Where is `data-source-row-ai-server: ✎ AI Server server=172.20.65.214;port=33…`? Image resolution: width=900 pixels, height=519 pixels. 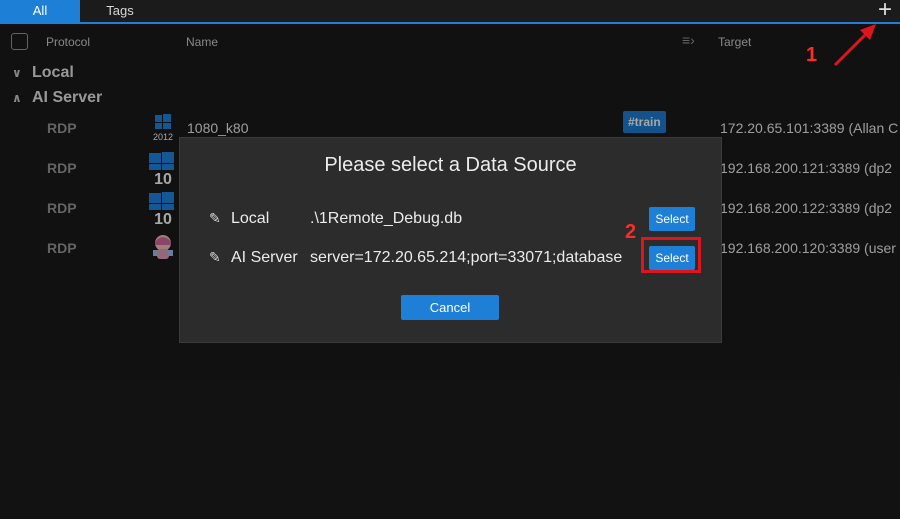
data-source-row-ai-server: ✎ AI Server server=172.20.65.214;port=33… is located at coordinates (450, 258).